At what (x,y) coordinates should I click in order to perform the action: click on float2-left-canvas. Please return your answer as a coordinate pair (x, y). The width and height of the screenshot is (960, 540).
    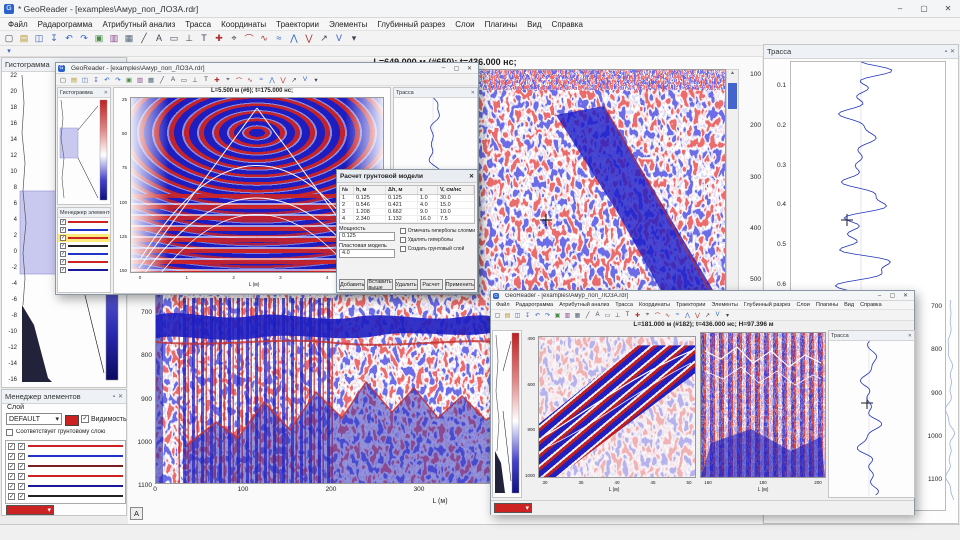
    Looking at the image, I should click on (617, 407).